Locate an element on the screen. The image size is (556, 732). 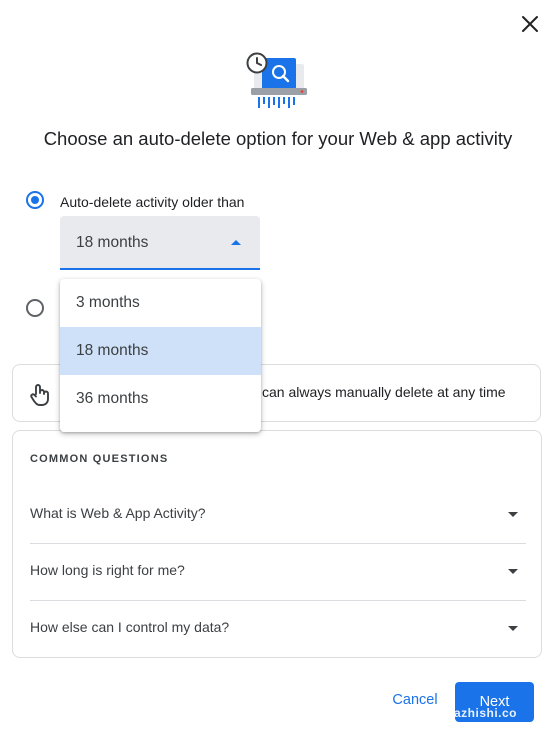
close-icon is located at coordinates (530, 24).